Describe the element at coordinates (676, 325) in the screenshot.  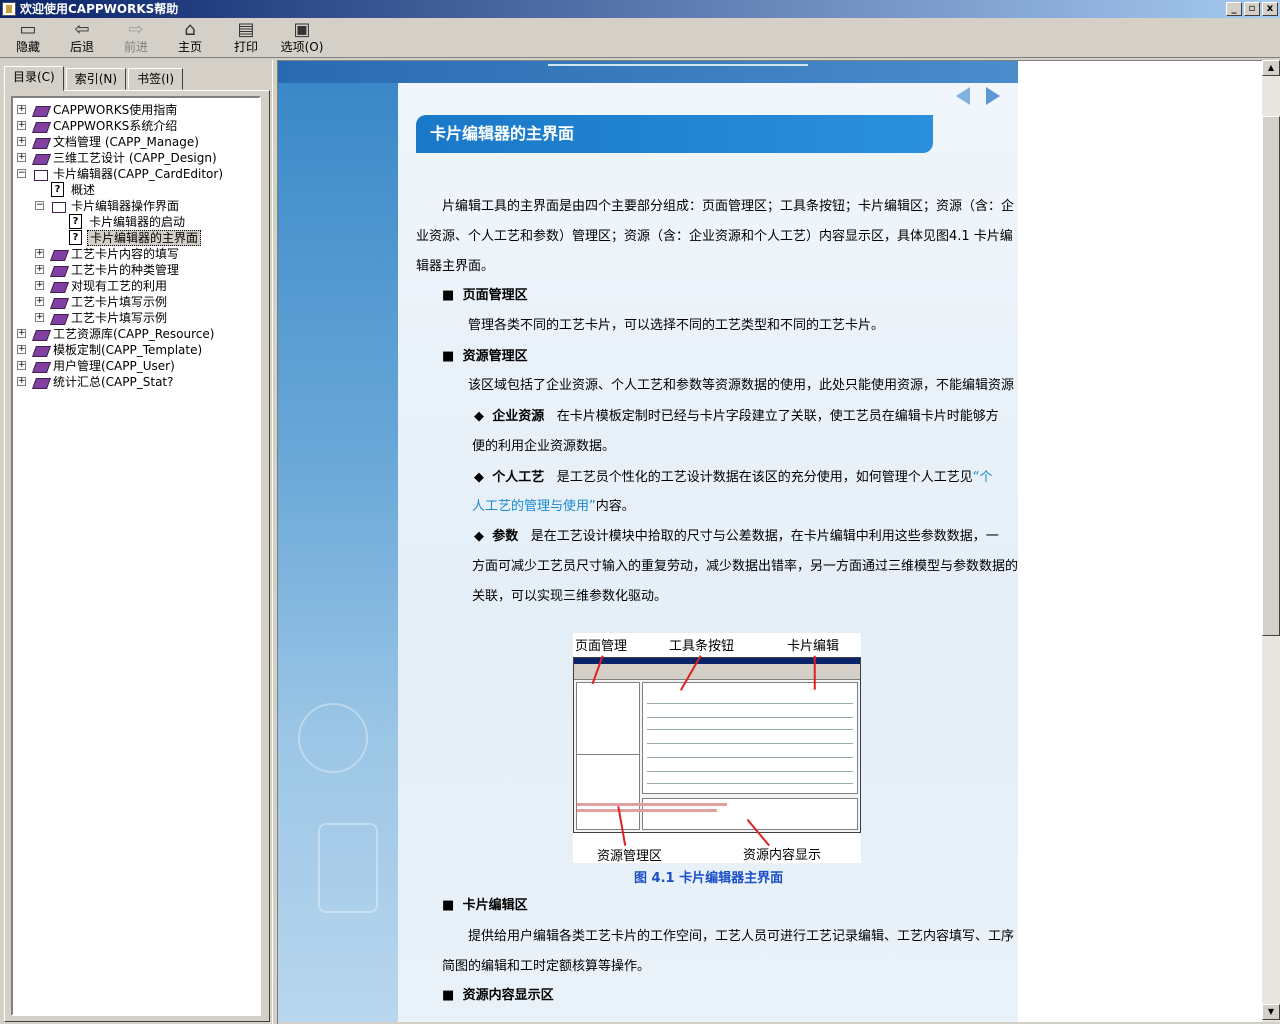
I see `section-text: 管理各类不同的工艺卡片，可以选择不同的工艺类型和不同的工艺卡片。` at that location.